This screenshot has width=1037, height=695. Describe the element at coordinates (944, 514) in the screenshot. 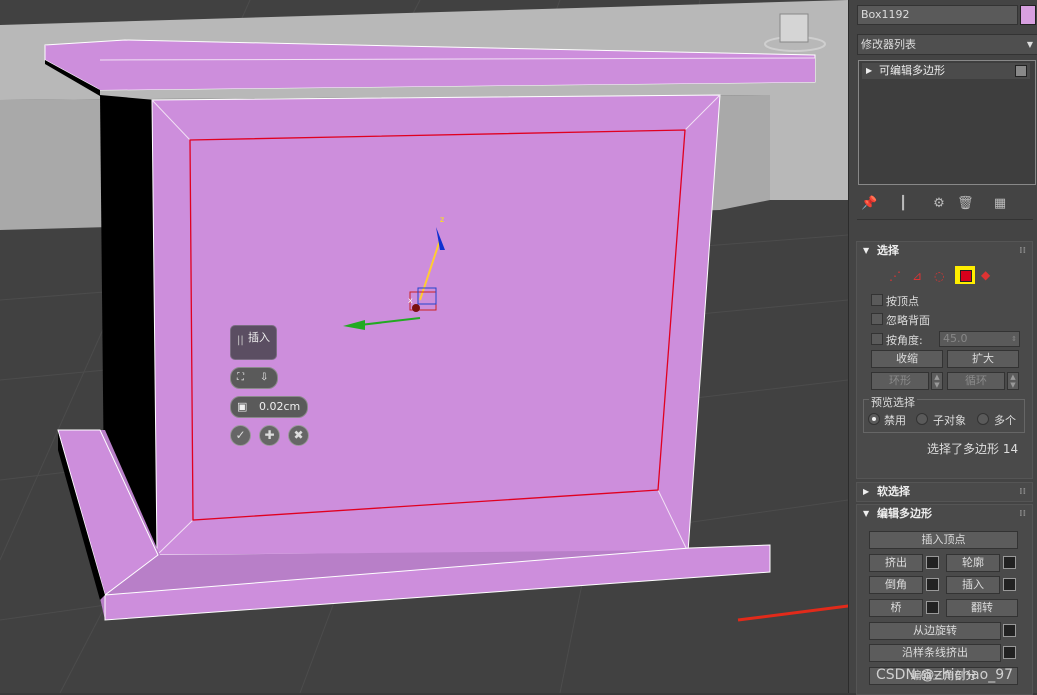

I see `edit-polygons-header: ▼ 编辑多边形 ⁞⁞` at that location.